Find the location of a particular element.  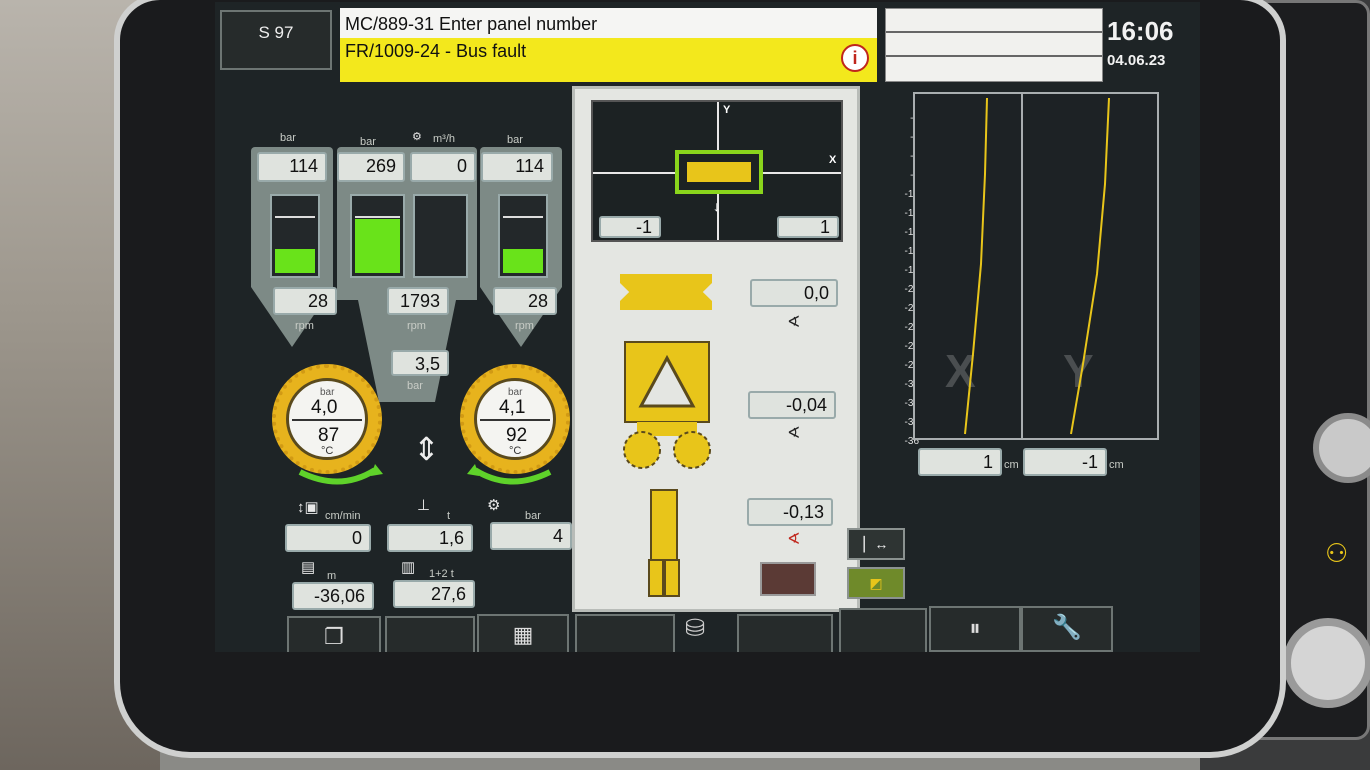

level-fill-mid is located at coordinates (377, 246).